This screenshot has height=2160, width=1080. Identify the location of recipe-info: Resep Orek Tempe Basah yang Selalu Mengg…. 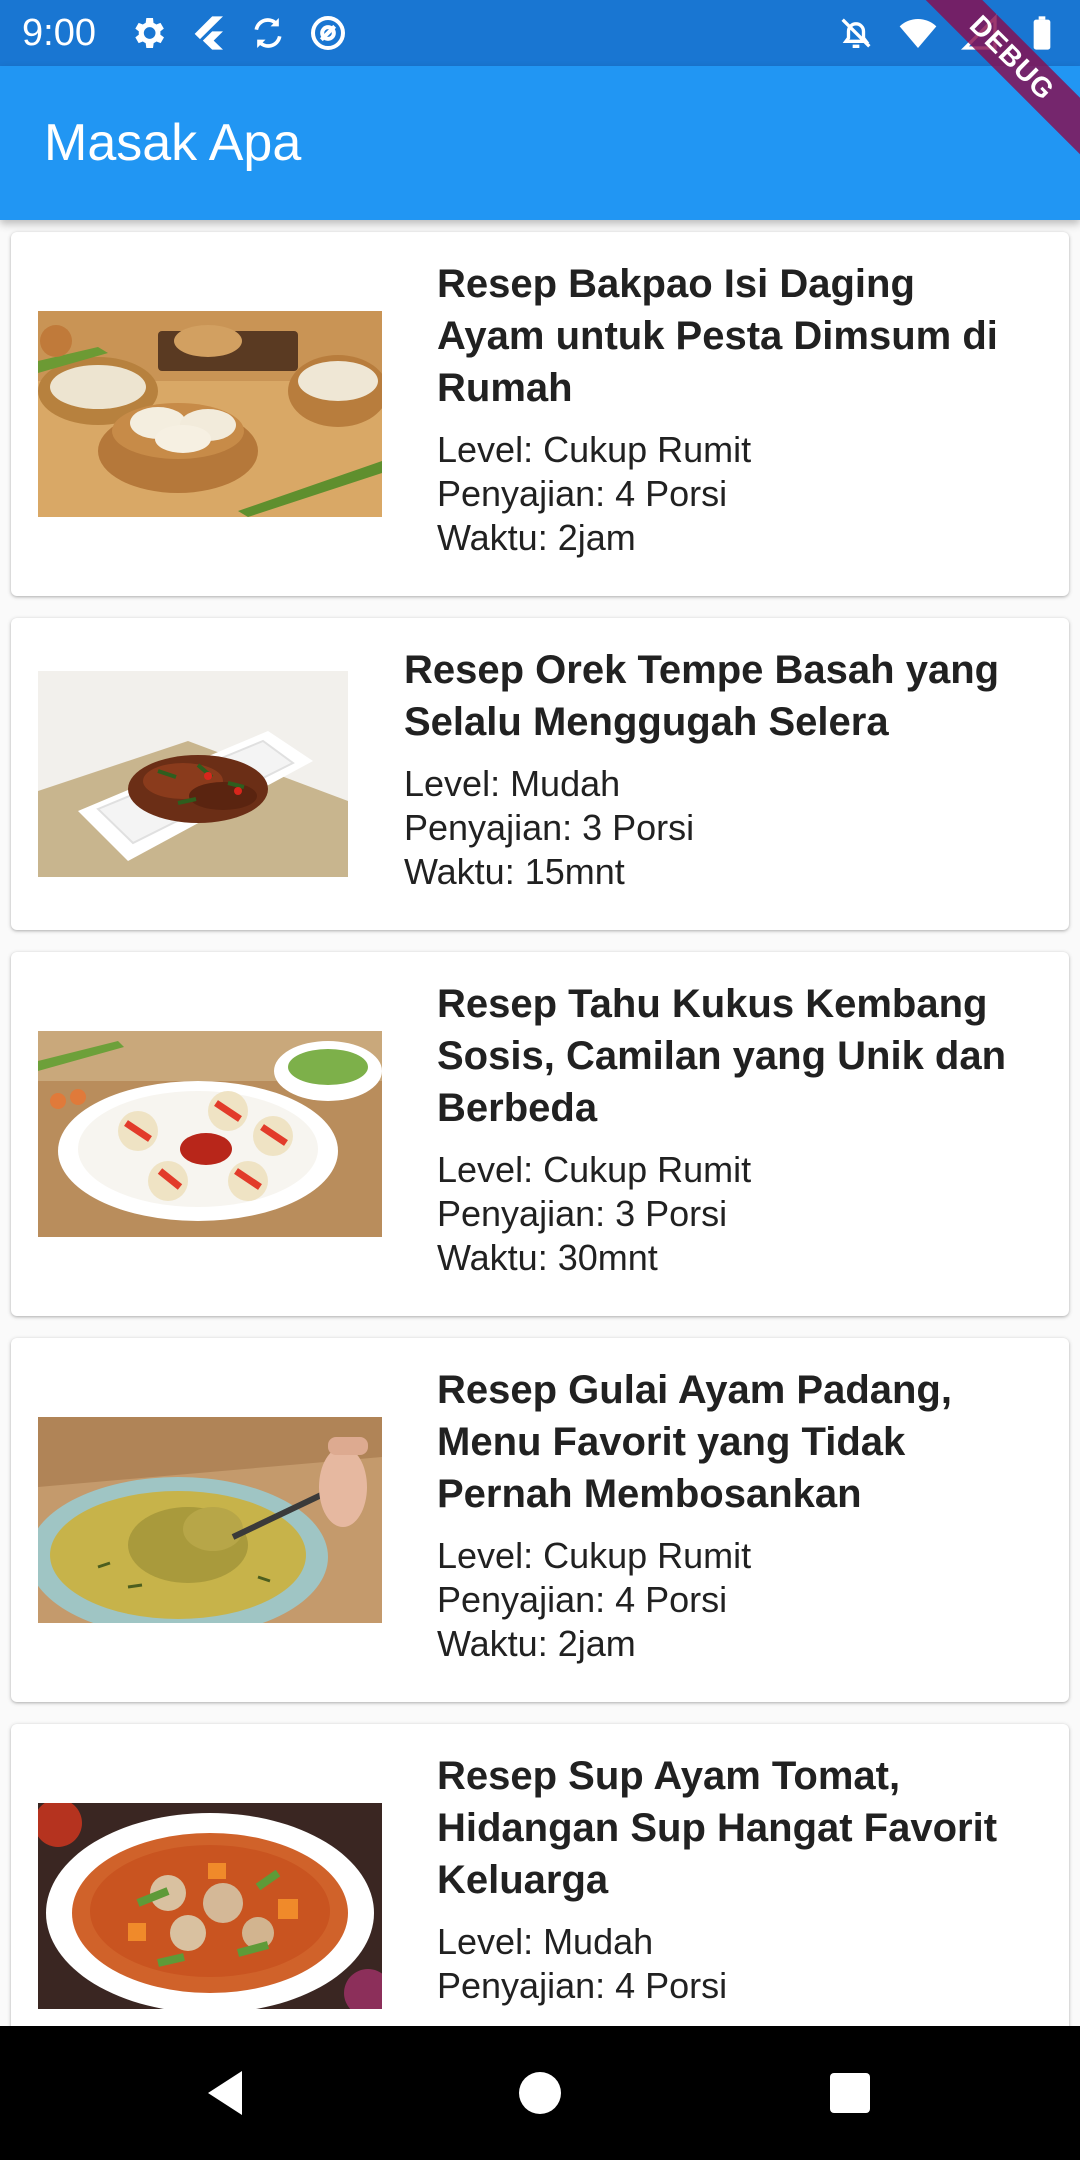
(716, 769).